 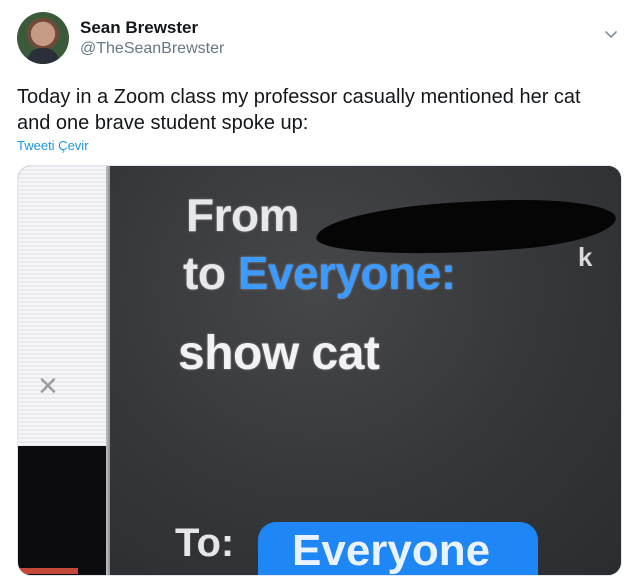 I want to click on translate-tweet-link: Tweeti Çevir, so click(x=53, y=145).